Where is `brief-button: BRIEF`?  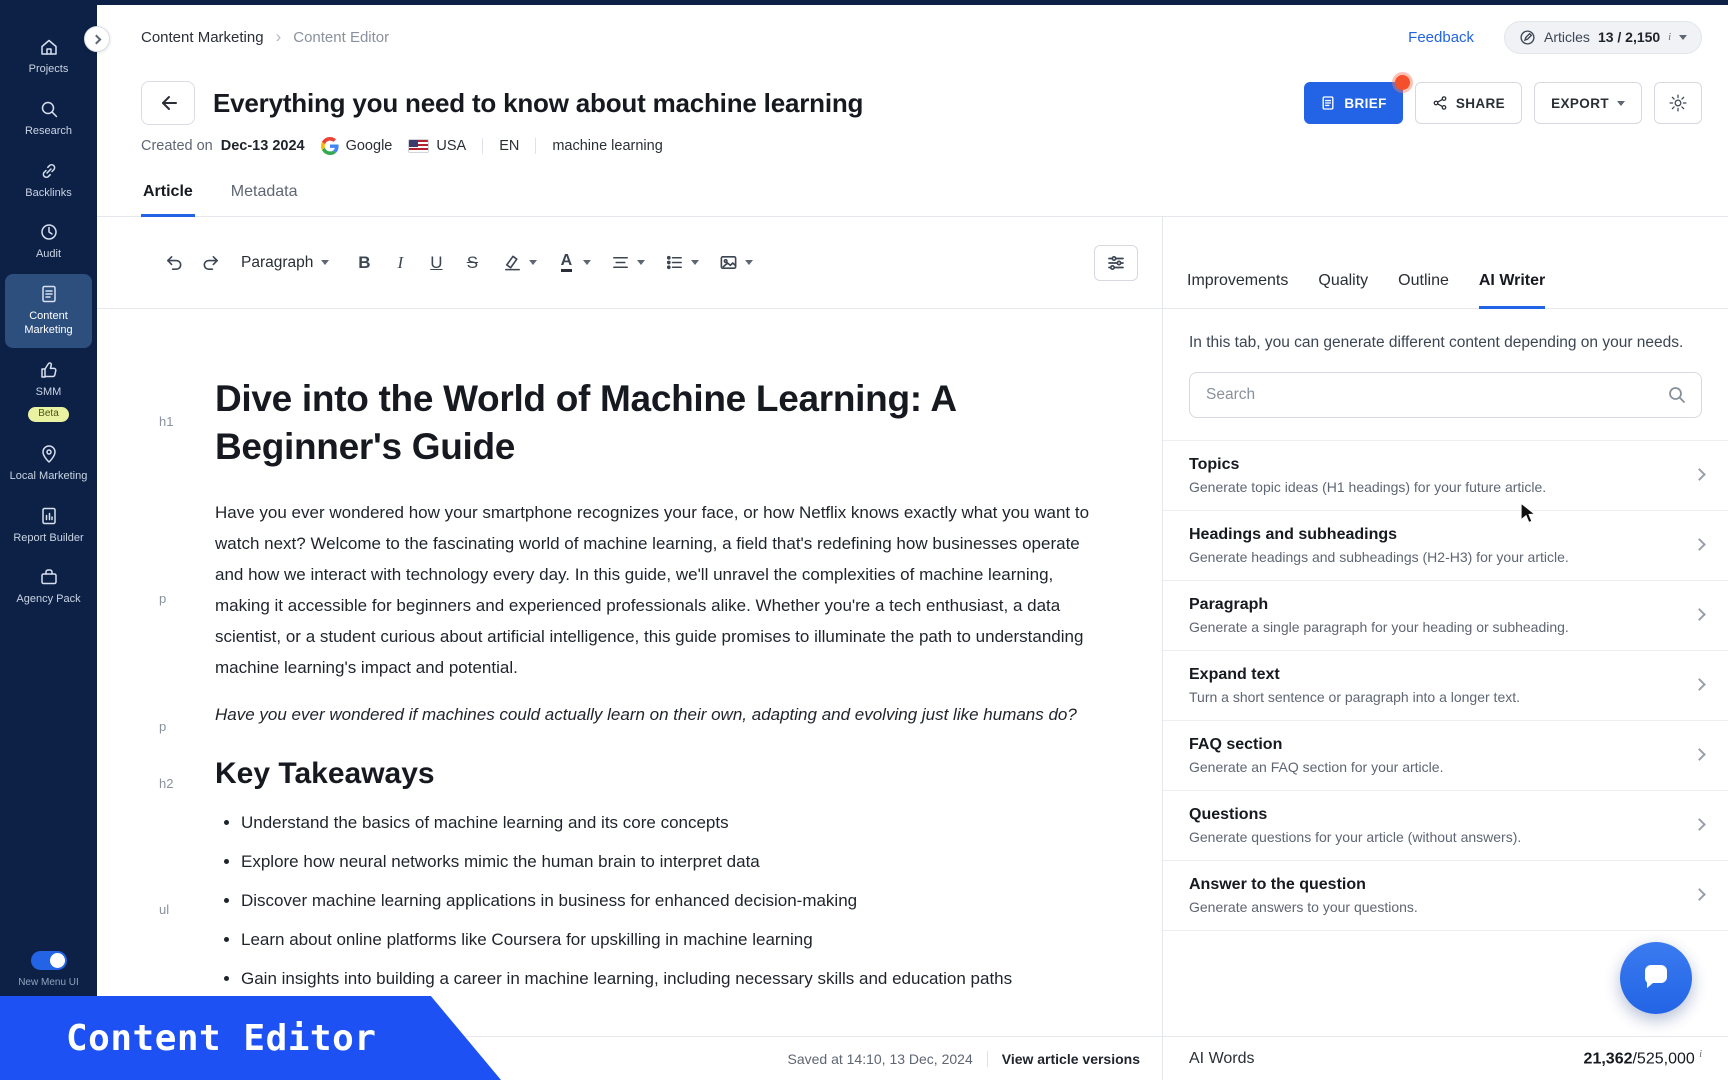
brief-button: BRIEF is located at coordinates (1357, 99).